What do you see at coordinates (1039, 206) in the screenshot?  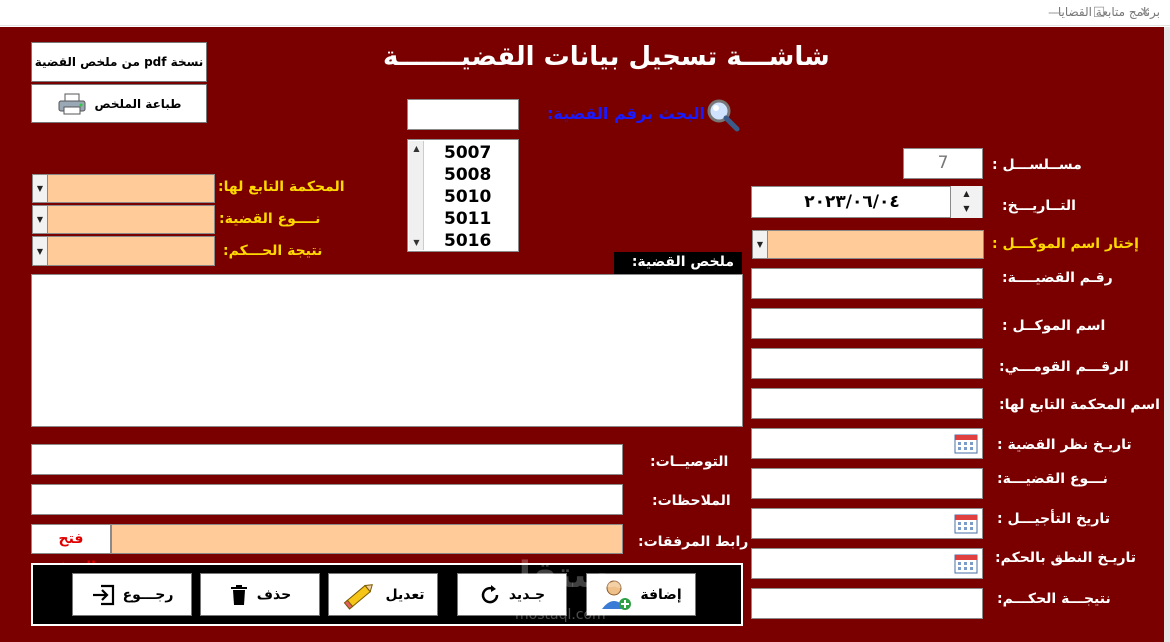 I see `date-label: التــاريـــخ:` at bounding box center [1039, 206].